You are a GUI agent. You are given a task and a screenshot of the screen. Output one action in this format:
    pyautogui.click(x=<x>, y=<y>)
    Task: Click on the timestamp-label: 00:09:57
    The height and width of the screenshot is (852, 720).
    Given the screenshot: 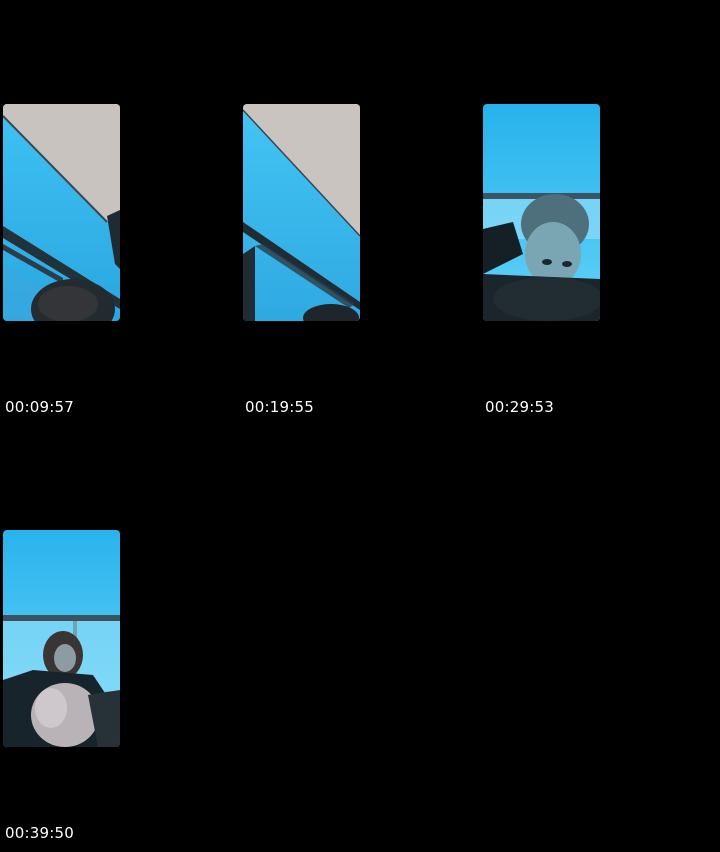 What is the action you would take?
    pyautogui.click(x=39, y=407)
    